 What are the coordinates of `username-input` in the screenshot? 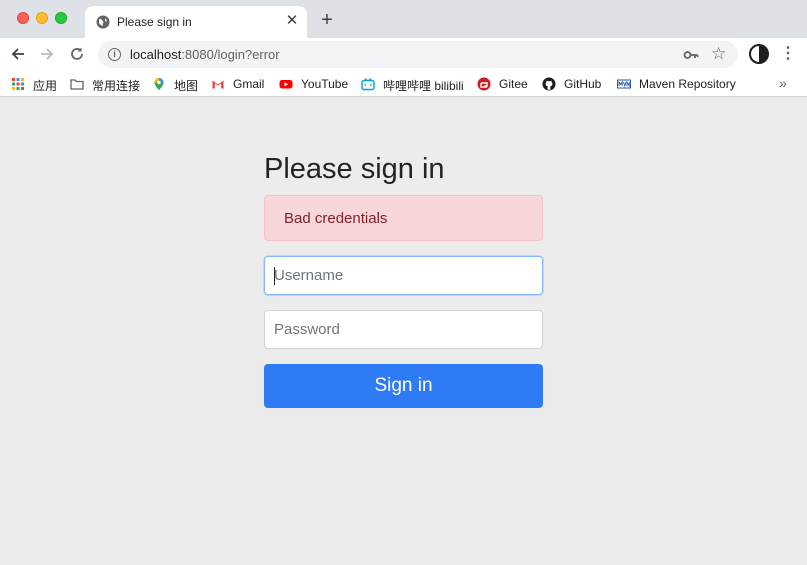 It's located at (404, 275).